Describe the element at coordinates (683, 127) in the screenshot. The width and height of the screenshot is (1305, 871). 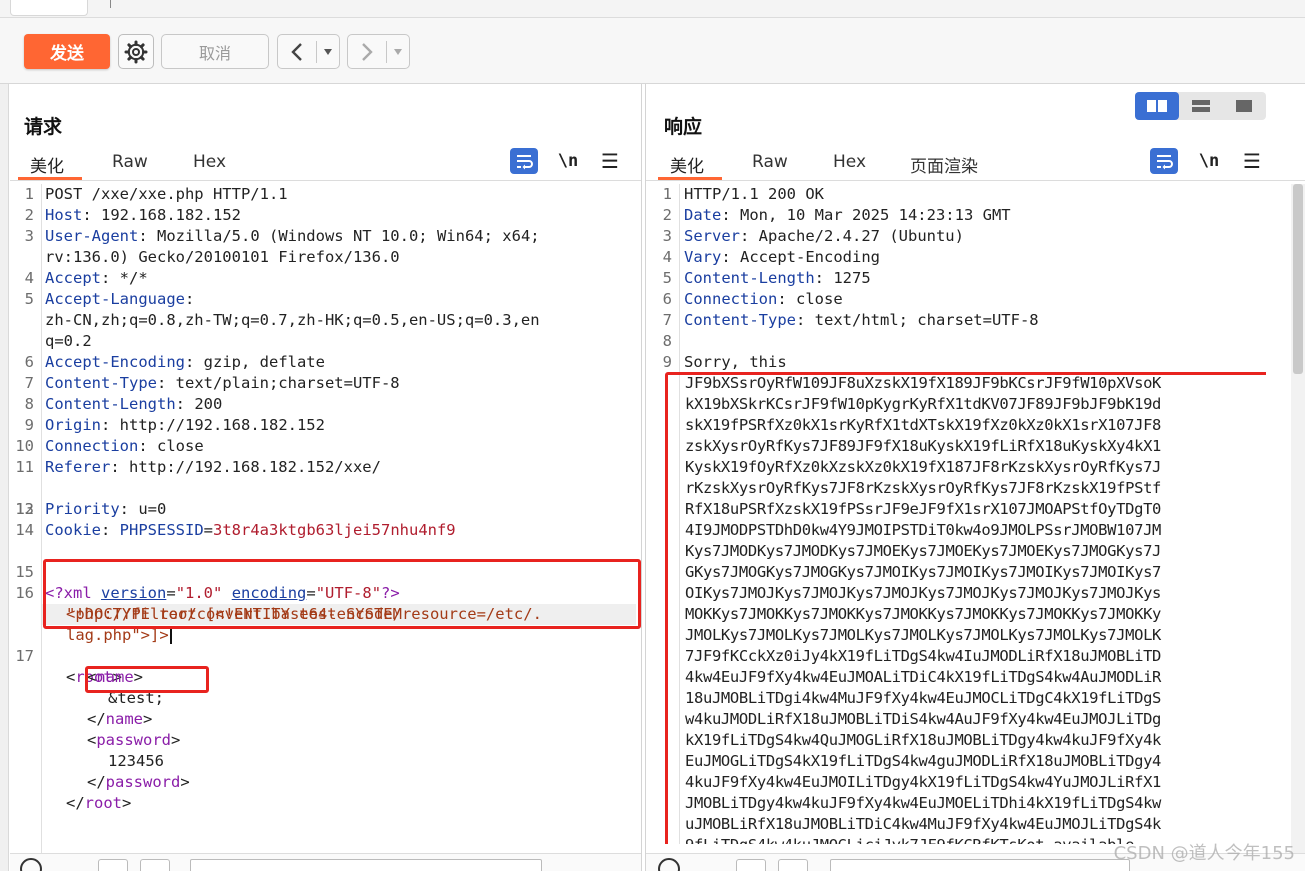
I see `response-title: 响应` at that location.